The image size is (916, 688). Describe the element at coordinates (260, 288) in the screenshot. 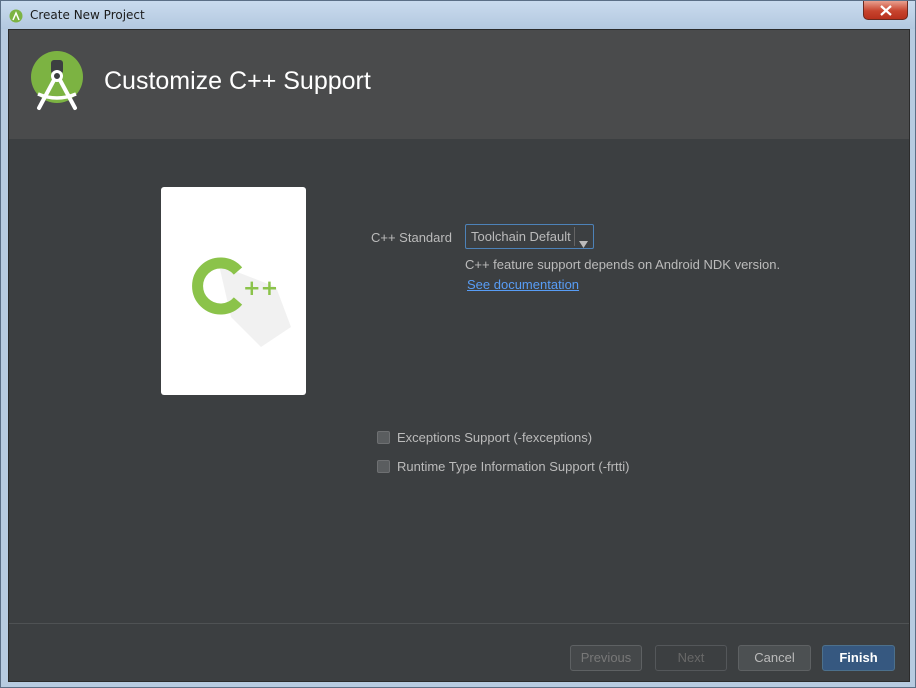

I see `cpp-plus-text: ++` at that location.